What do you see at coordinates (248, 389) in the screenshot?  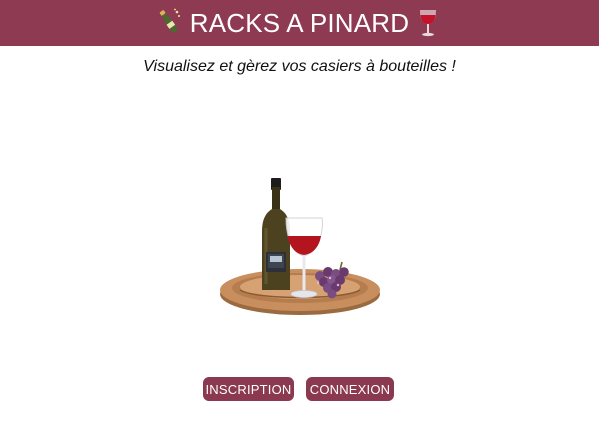 I see `inscription-button: INSCRIPTION` at bounding box center [248, 389].